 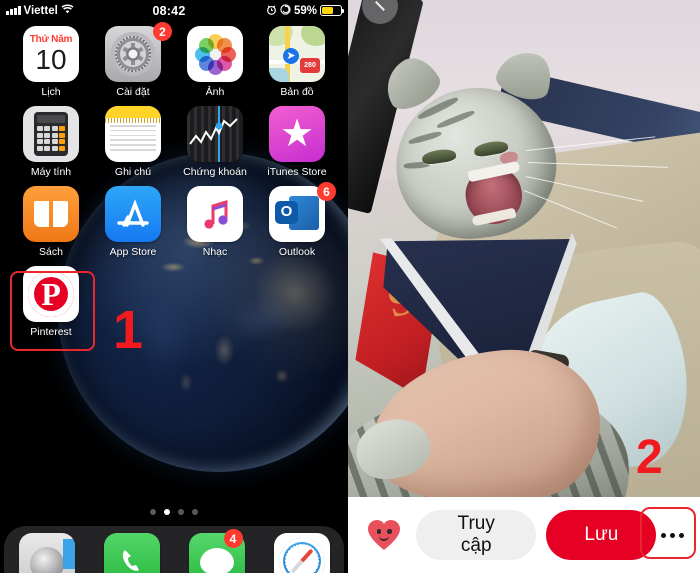 I want to click on signal-bars-icon, so click(x=13, y=10).